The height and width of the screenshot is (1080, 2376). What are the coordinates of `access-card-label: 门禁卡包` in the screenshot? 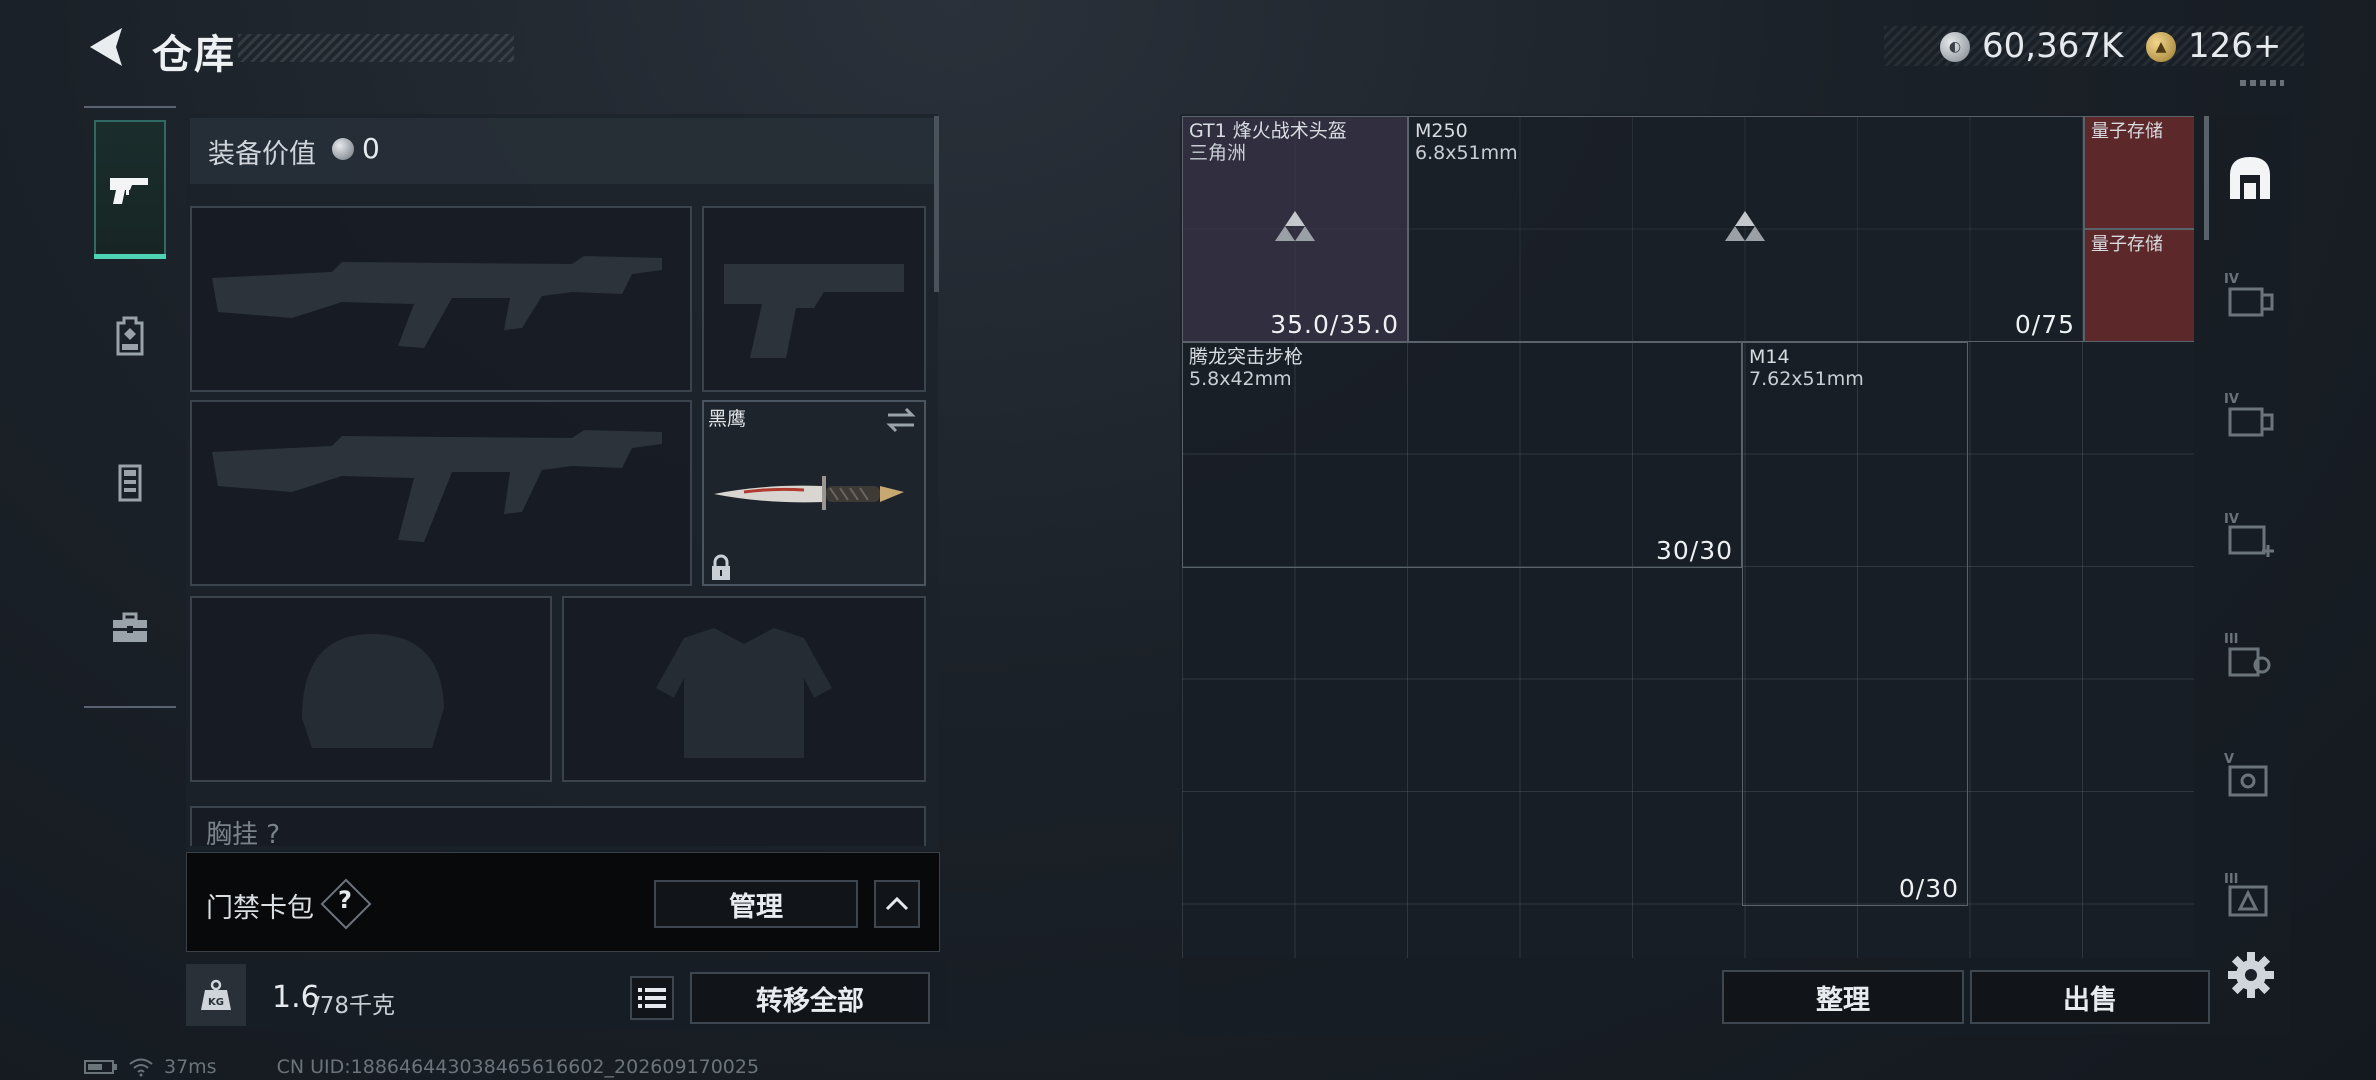 It's located at (260, 908).